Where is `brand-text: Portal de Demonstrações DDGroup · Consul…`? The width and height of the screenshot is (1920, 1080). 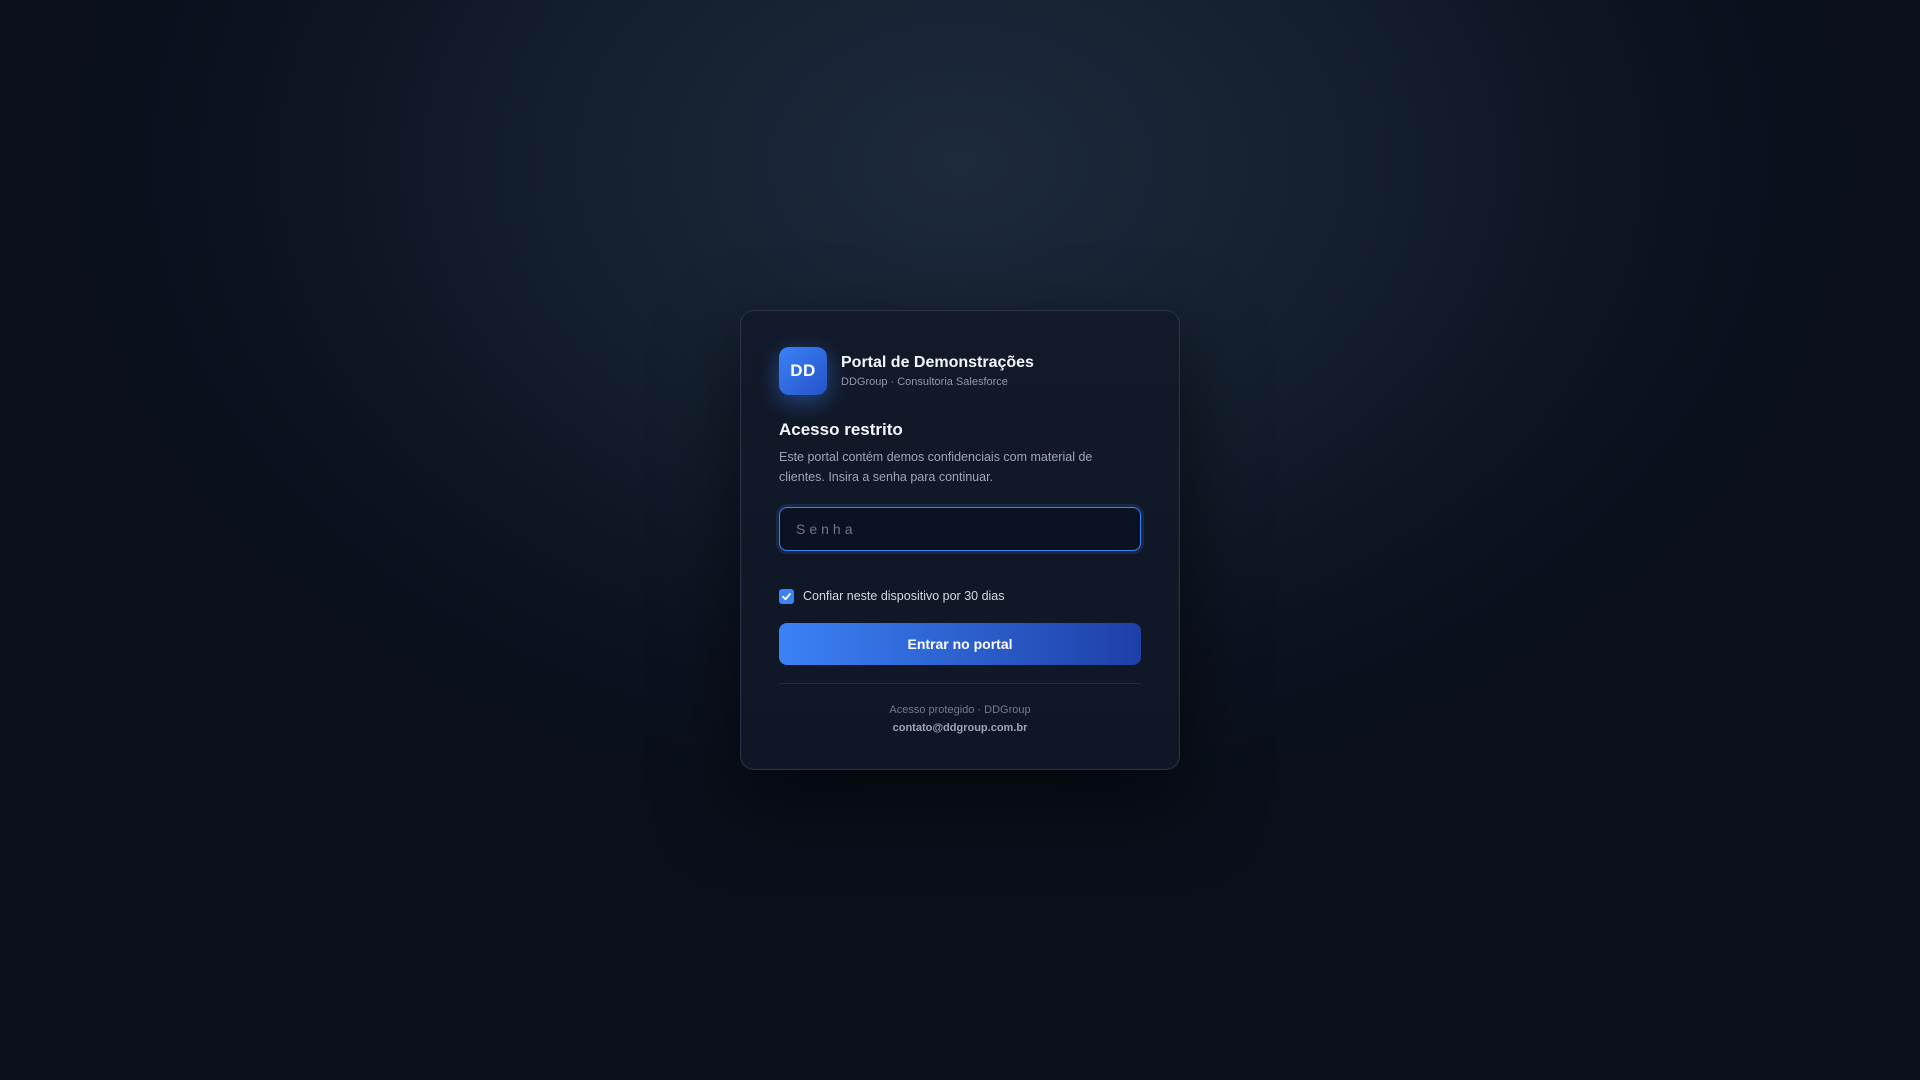 brand-text: Portal de Demonstrações DDGroup · Consul… is located at coordinates (937, 371).